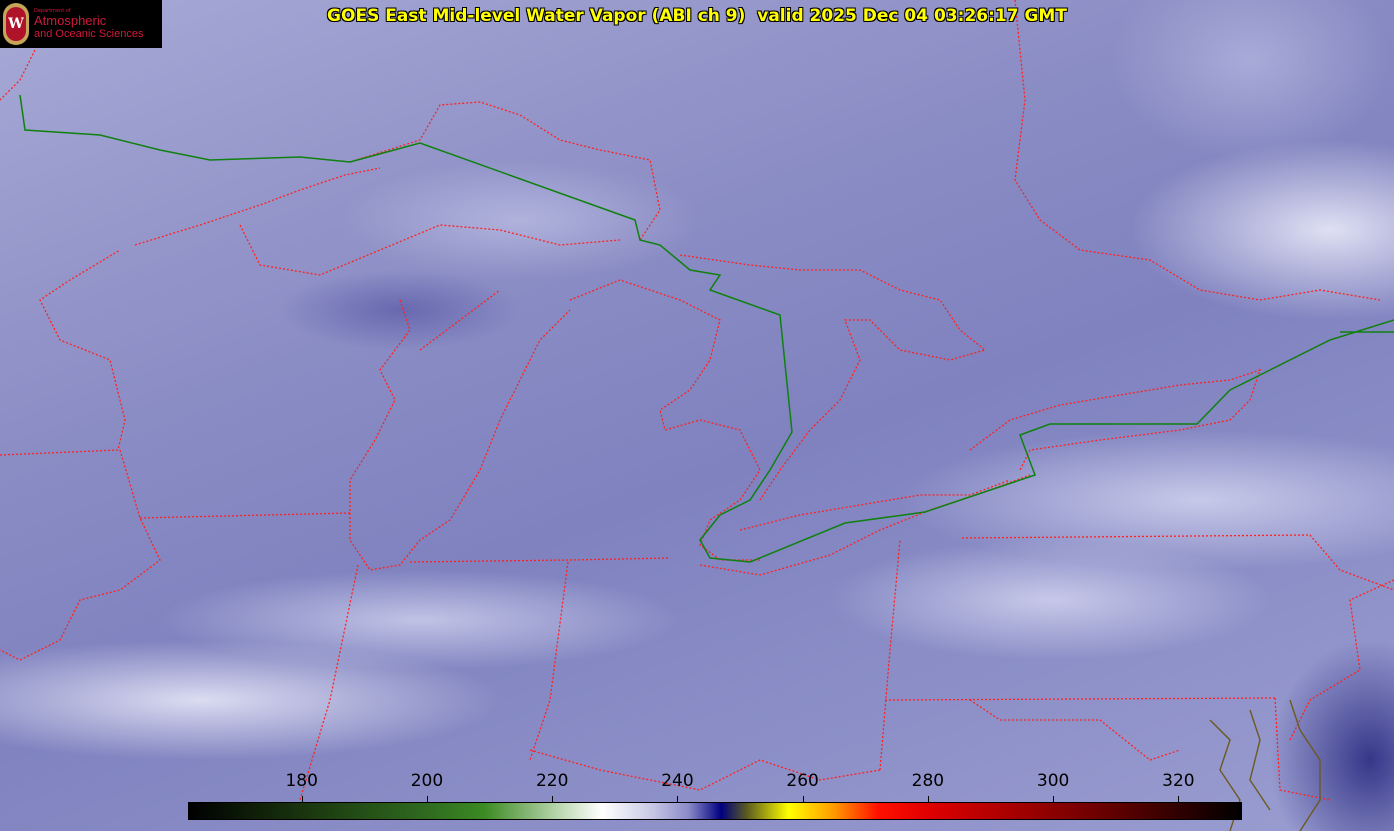  What do you see at coordinates (427, 781) in the screenshot?
I see `colorbar-tick-label: 200` at bounding box center [427, 781].